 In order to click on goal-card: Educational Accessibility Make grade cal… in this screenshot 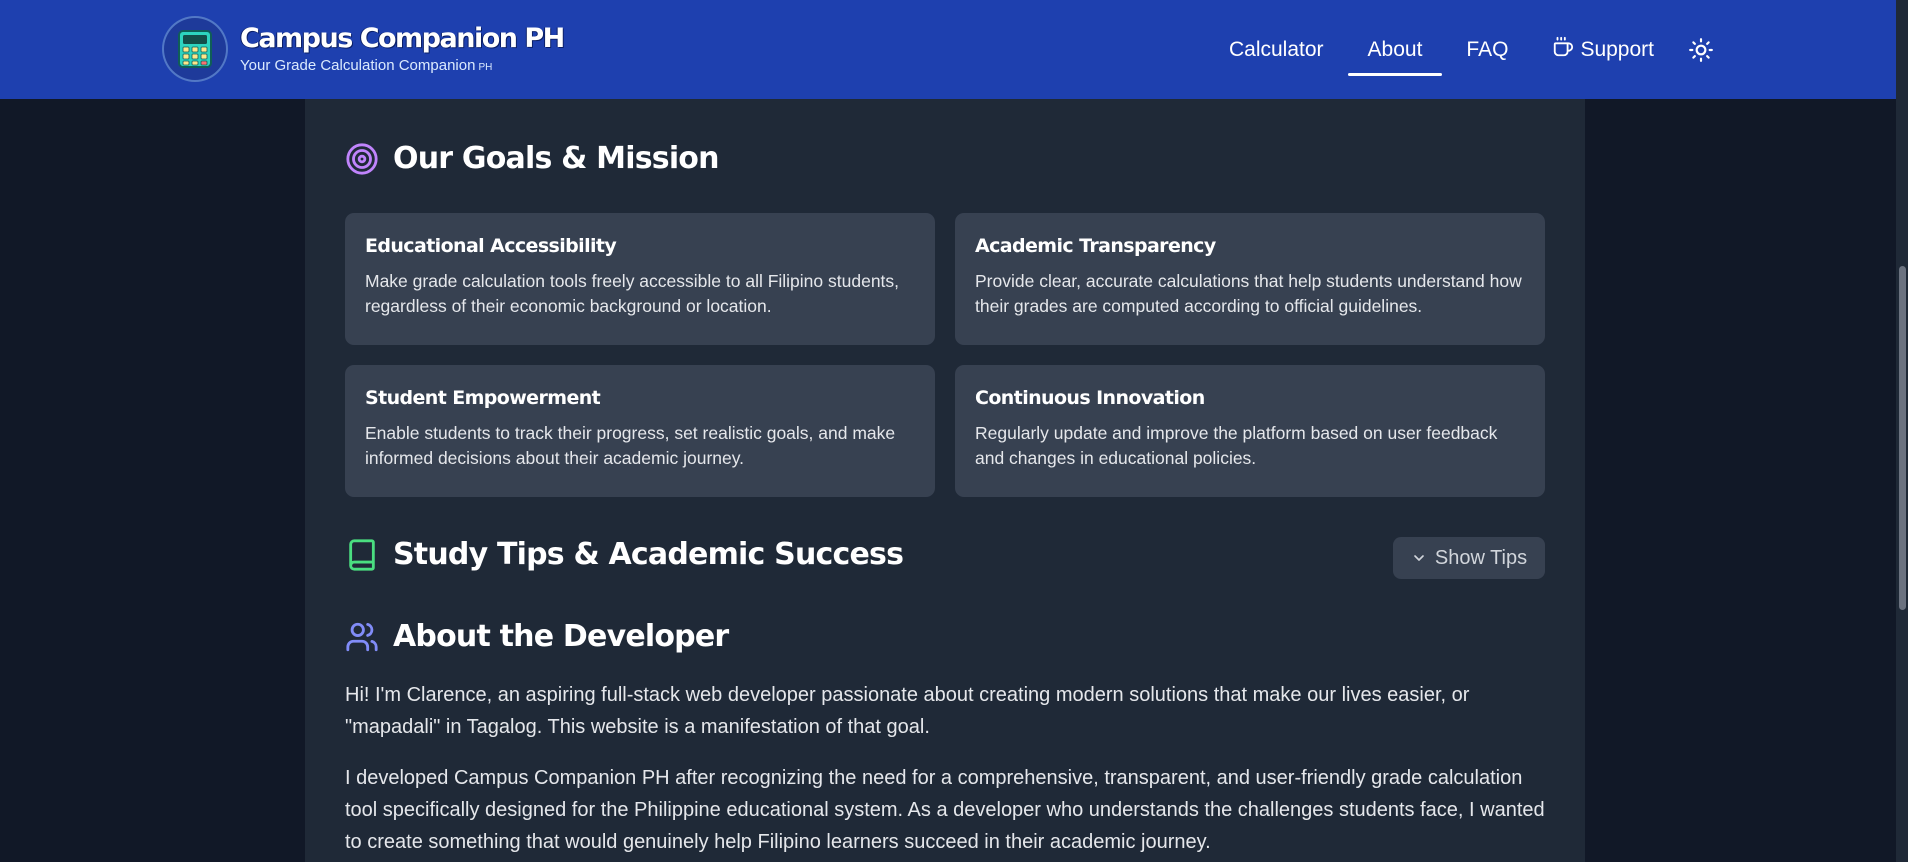, I will do `click(640, 279)`.